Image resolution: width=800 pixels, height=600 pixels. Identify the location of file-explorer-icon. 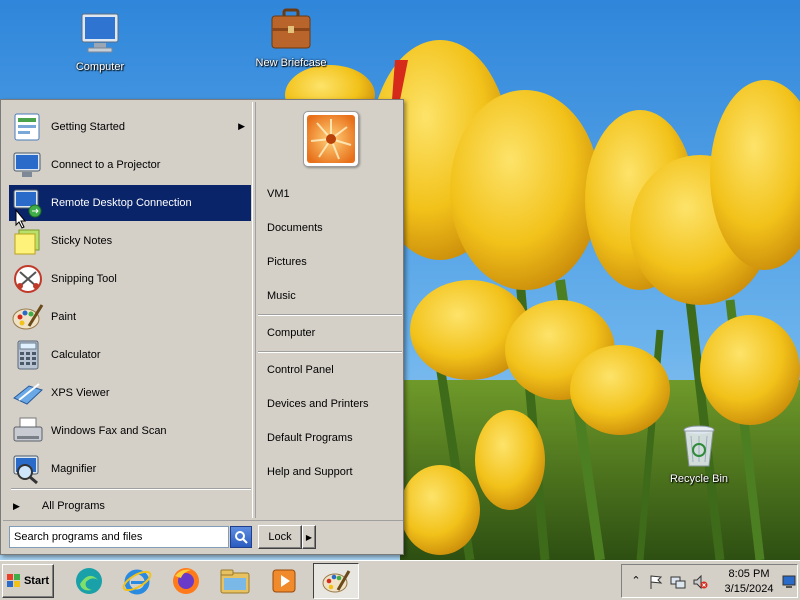
(235, 581).